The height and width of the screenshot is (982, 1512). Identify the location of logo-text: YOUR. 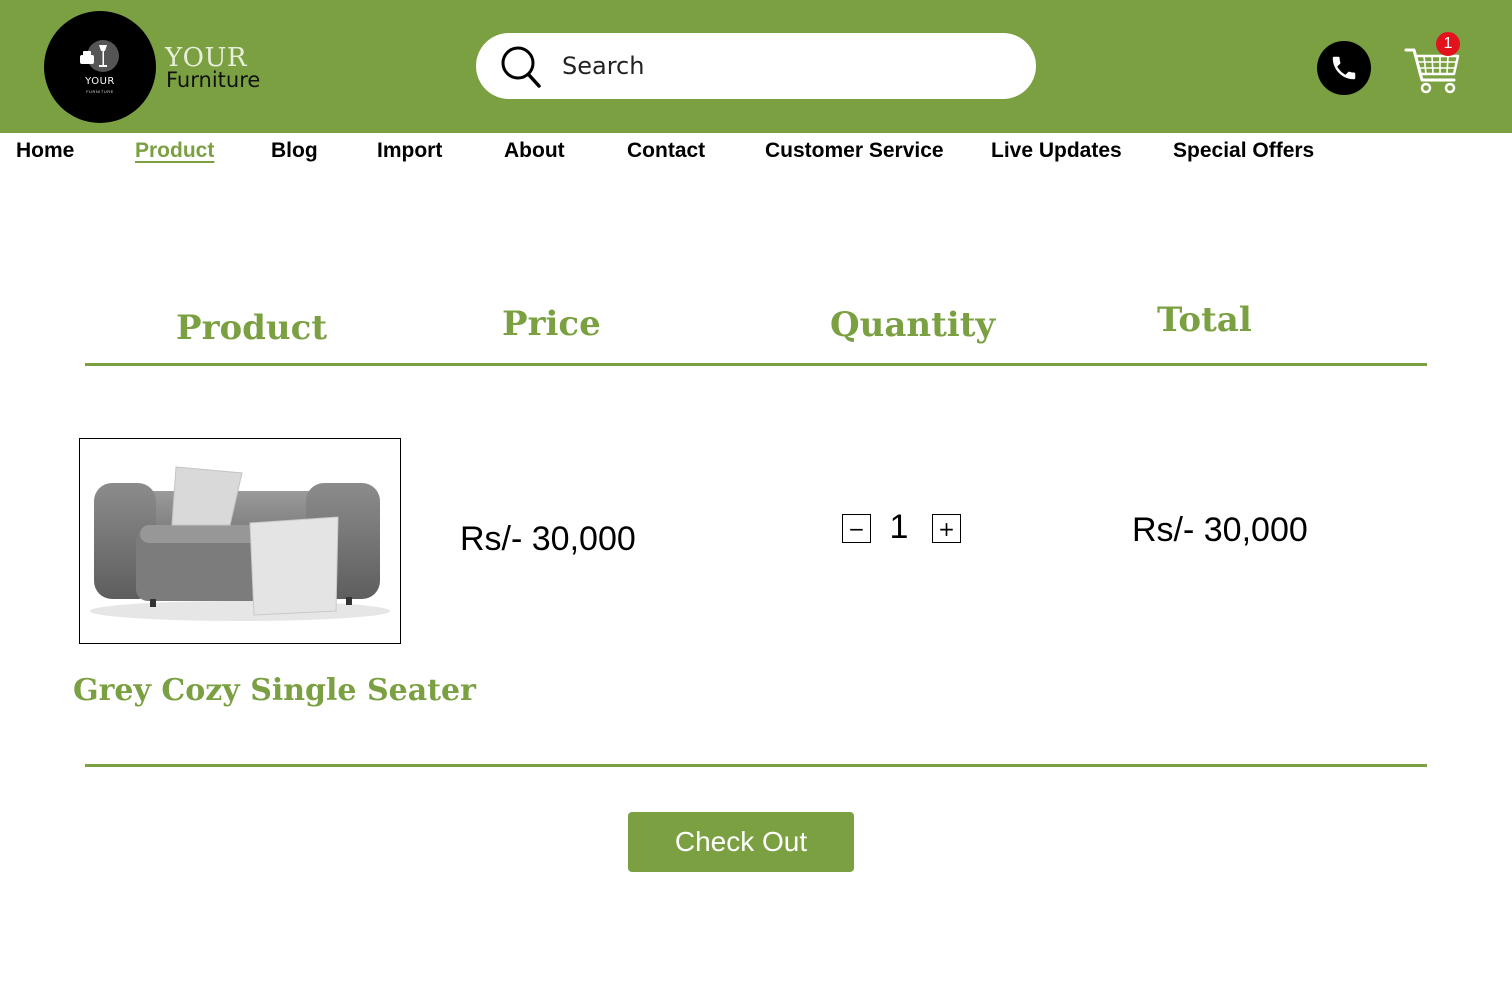
(100, 81).